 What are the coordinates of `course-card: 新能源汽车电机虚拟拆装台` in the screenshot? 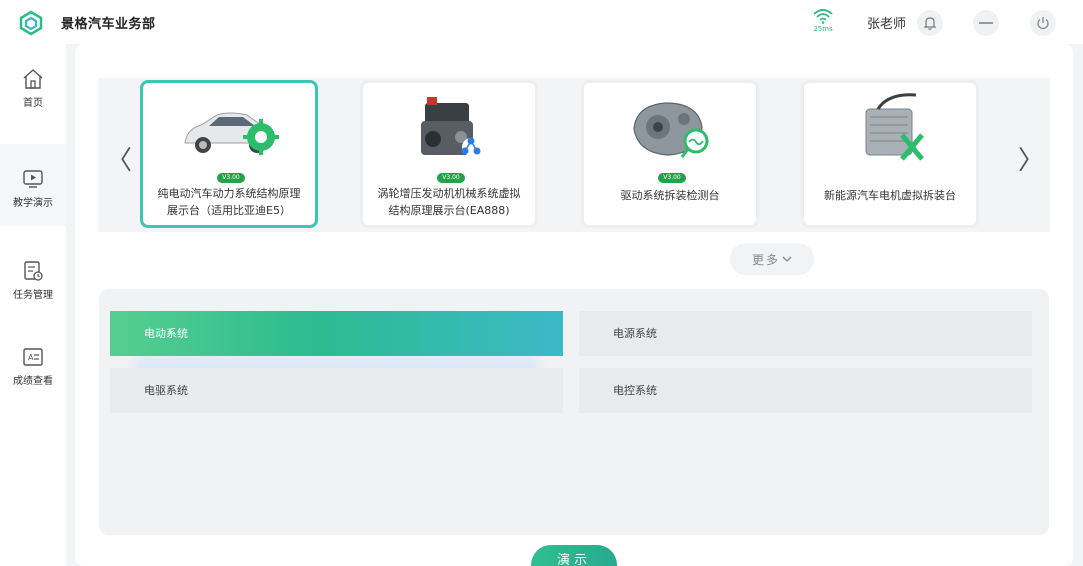 It's located at (890, 154).